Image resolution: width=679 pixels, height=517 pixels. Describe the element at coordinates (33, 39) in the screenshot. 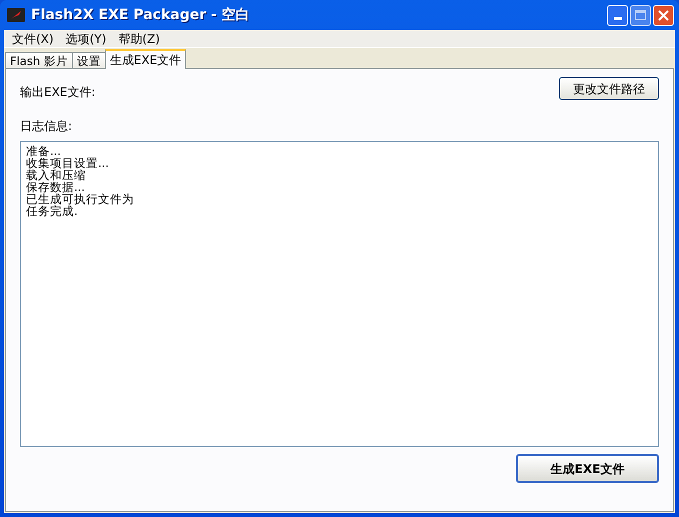

I see `menu-item: 文件(X)` at that location.